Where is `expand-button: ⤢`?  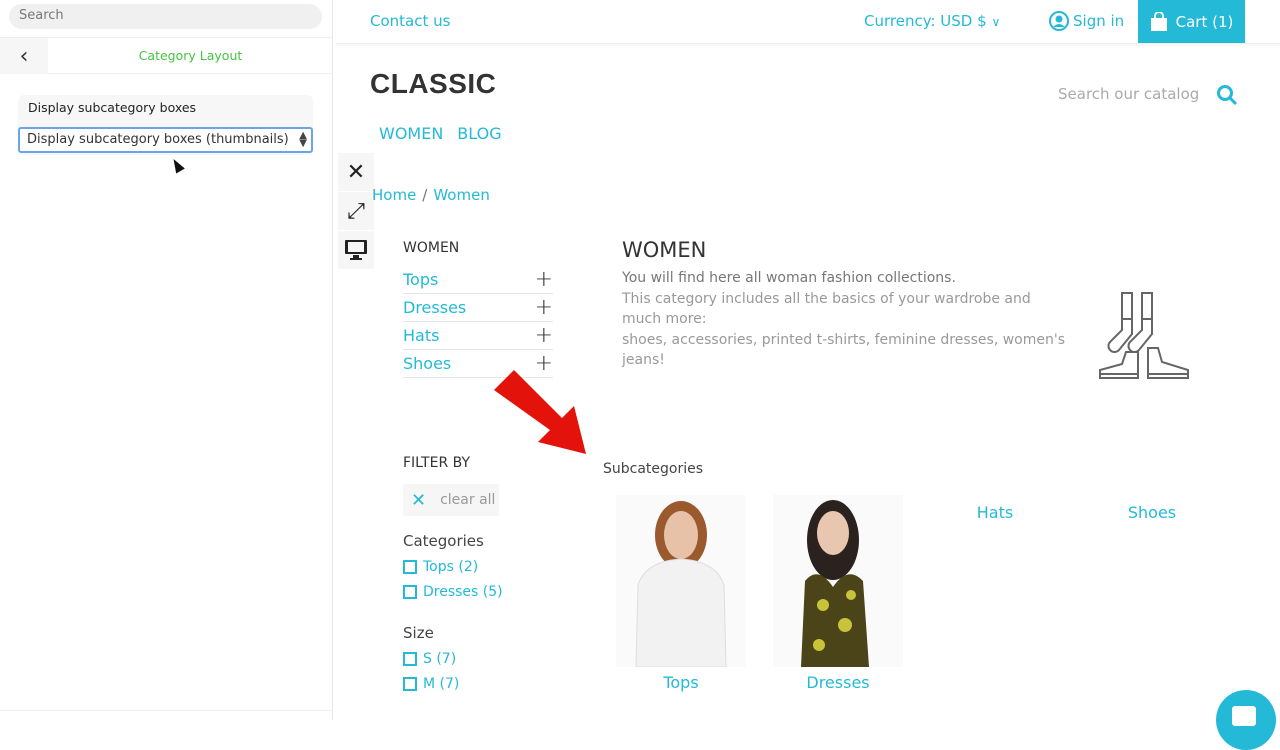
expand-button: ⤢ is located at coordinates (356, 211).